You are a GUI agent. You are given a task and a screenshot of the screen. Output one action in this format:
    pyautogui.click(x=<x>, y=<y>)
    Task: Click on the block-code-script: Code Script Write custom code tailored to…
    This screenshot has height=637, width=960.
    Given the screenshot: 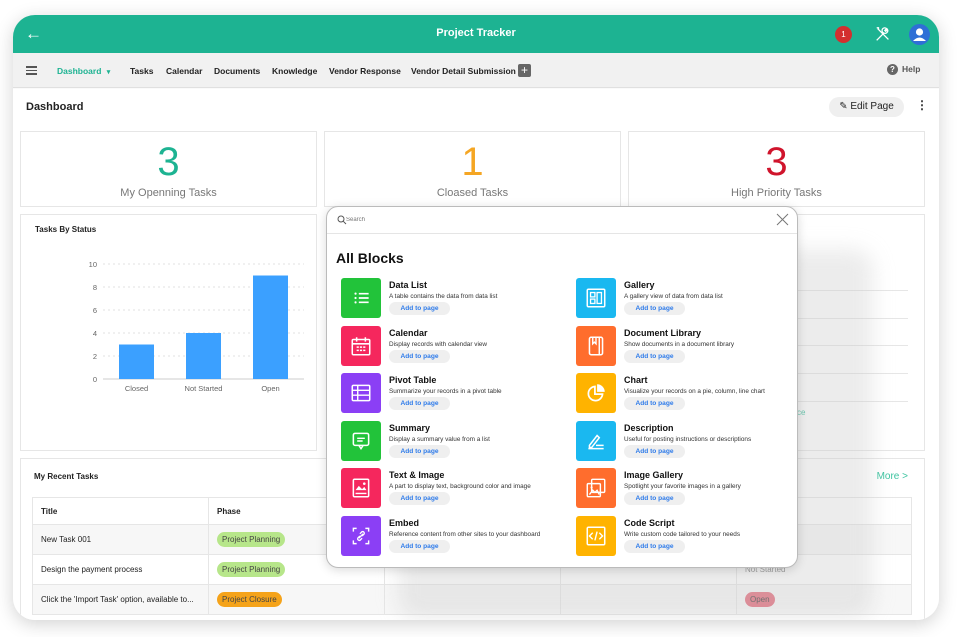 What is the action you would take?
    pyautogui.click(x=691, y=538)
    